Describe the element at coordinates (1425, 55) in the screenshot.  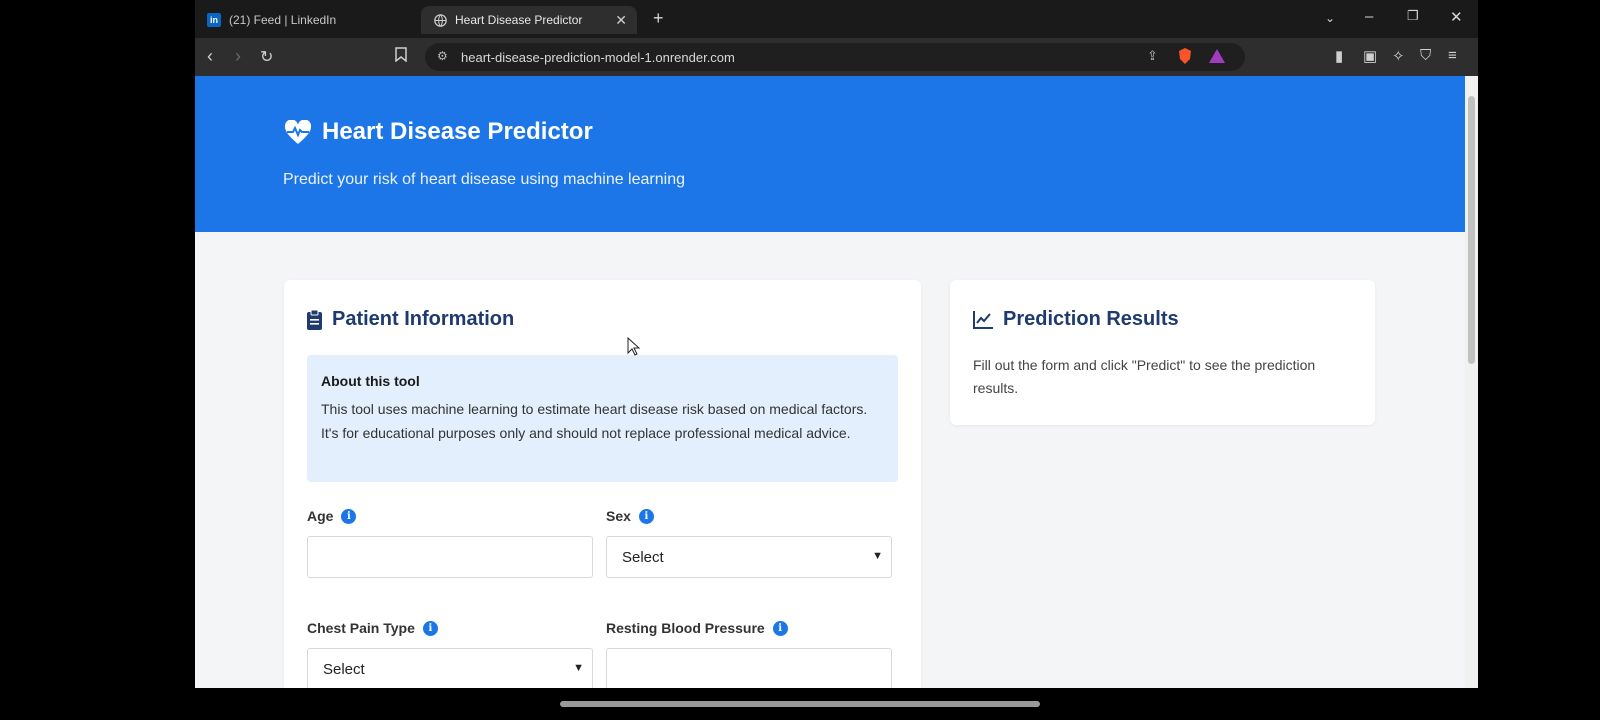
I see `vpn-shield-icon: ⛉` at that location.